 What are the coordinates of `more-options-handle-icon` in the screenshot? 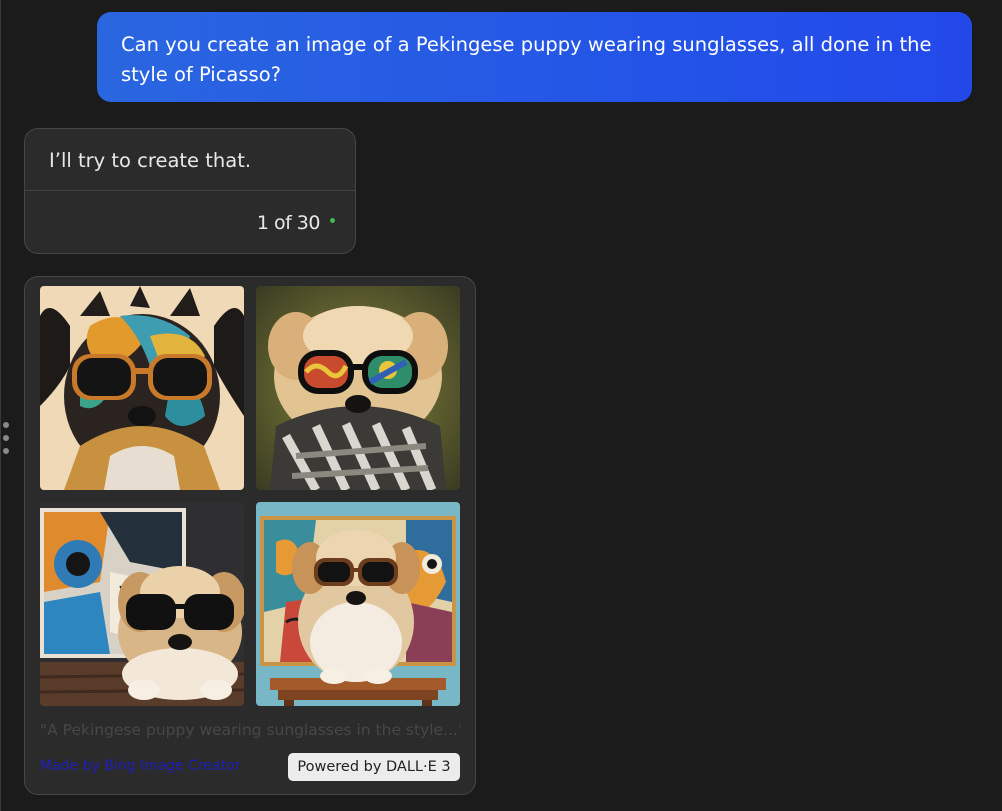 It's located at (6, 438).